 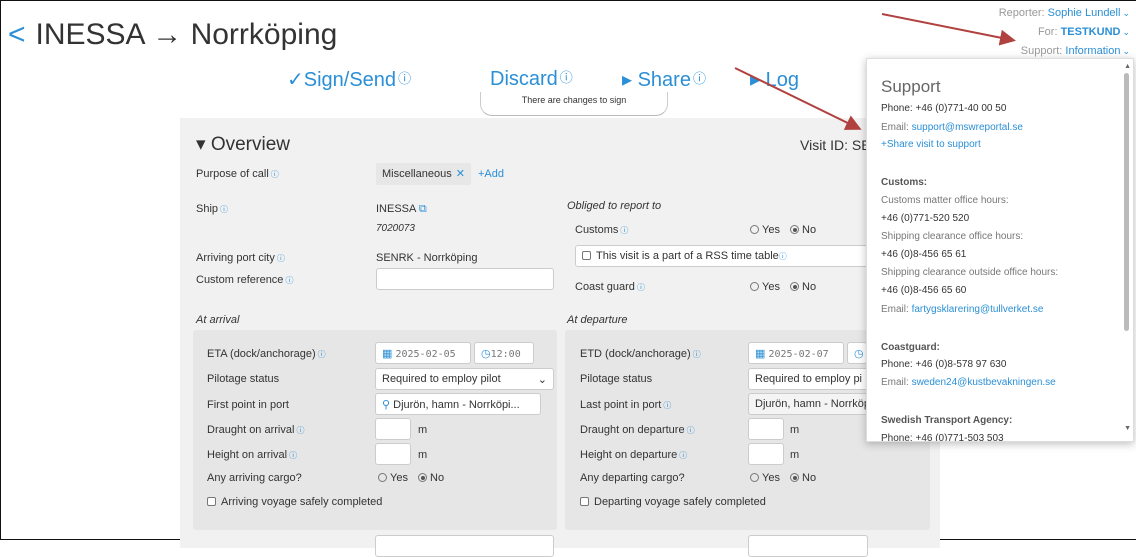 I want to click on ship-name: INESSA ⧉, so click(x=401, y=209).